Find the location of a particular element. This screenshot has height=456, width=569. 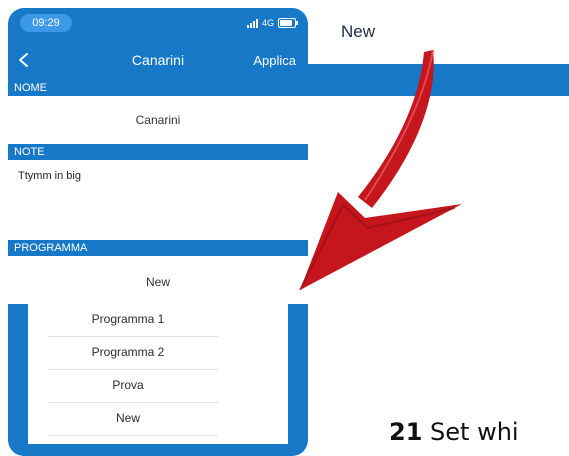

apply-button: Applica is located at coordinates (274, 60).